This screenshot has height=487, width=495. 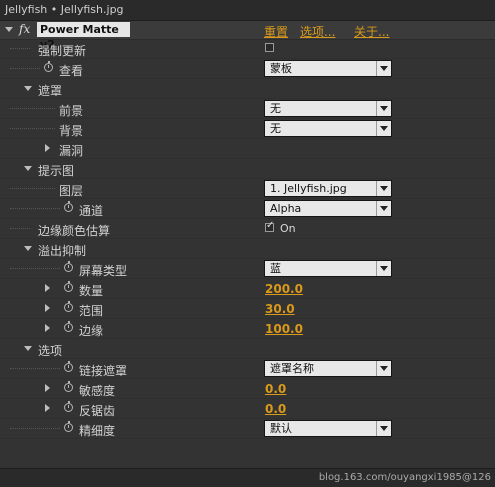 I want to click on prop-row-channel: 通道 Alpha, so click(x=247, y=209).